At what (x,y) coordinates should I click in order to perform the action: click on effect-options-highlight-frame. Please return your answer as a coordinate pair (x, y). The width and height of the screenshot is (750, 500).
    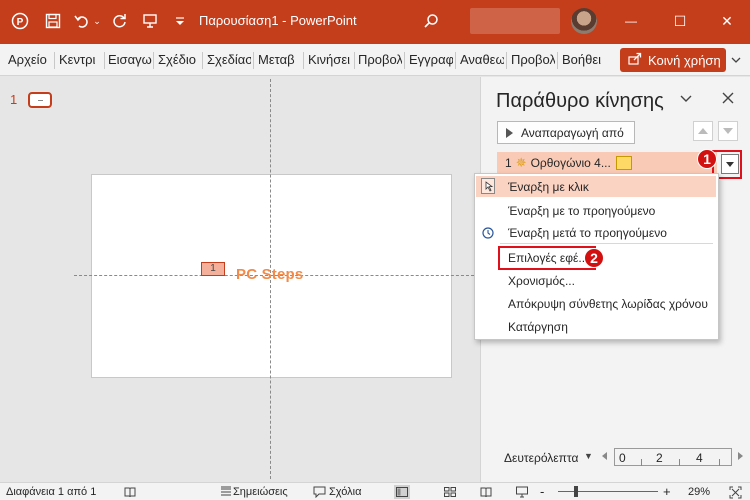
    Looking at the image, I should click on (547, 258).